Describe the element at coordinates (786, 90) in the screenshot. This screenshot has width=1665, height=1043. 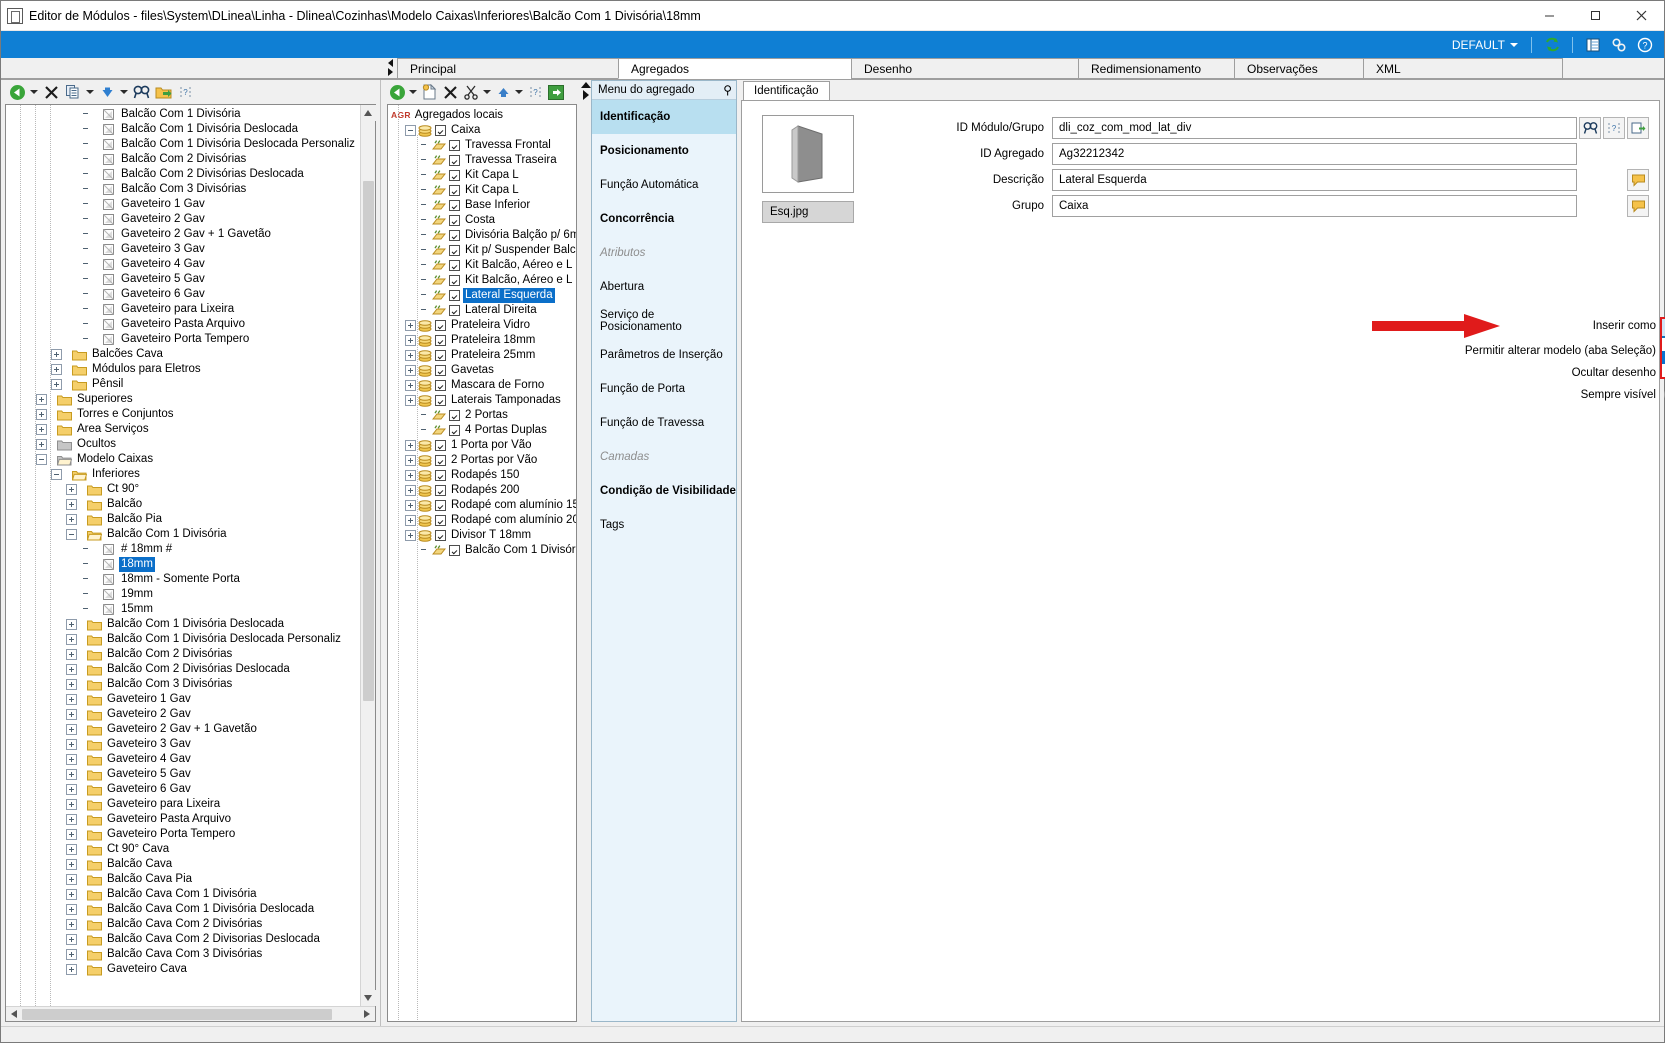
I see `subtab-identificacao: Identificação` at that location.